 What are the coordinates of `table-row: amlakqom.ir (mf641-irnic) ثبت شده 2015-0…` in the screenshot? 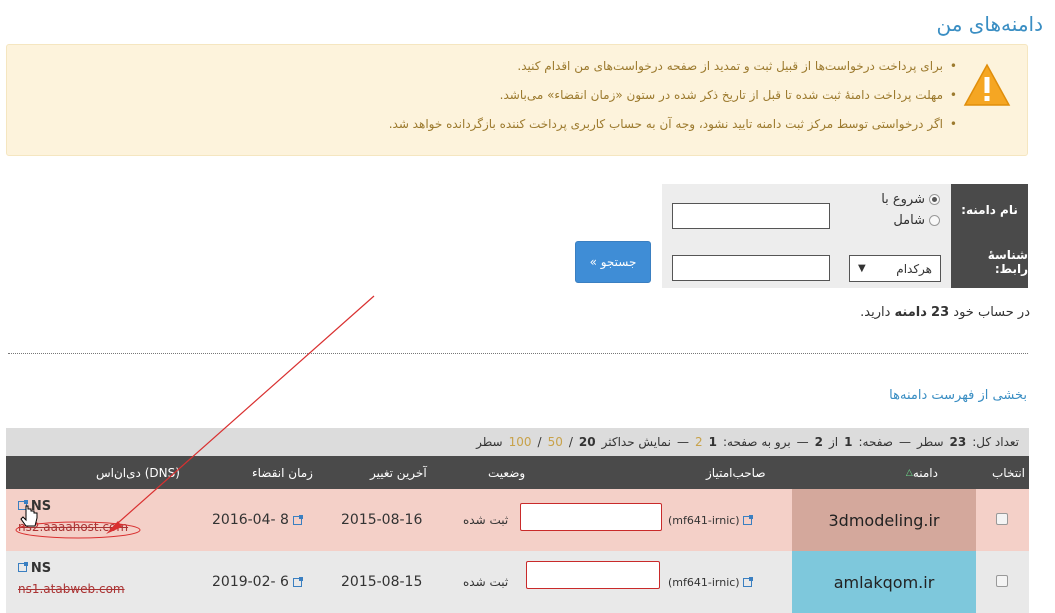 It's located at (517, 582).